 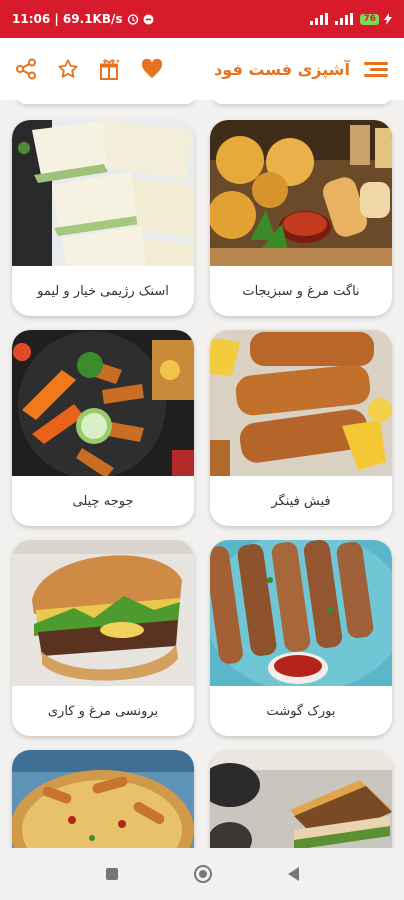 I want to click on menu-icon, so click(x=376, y=69).